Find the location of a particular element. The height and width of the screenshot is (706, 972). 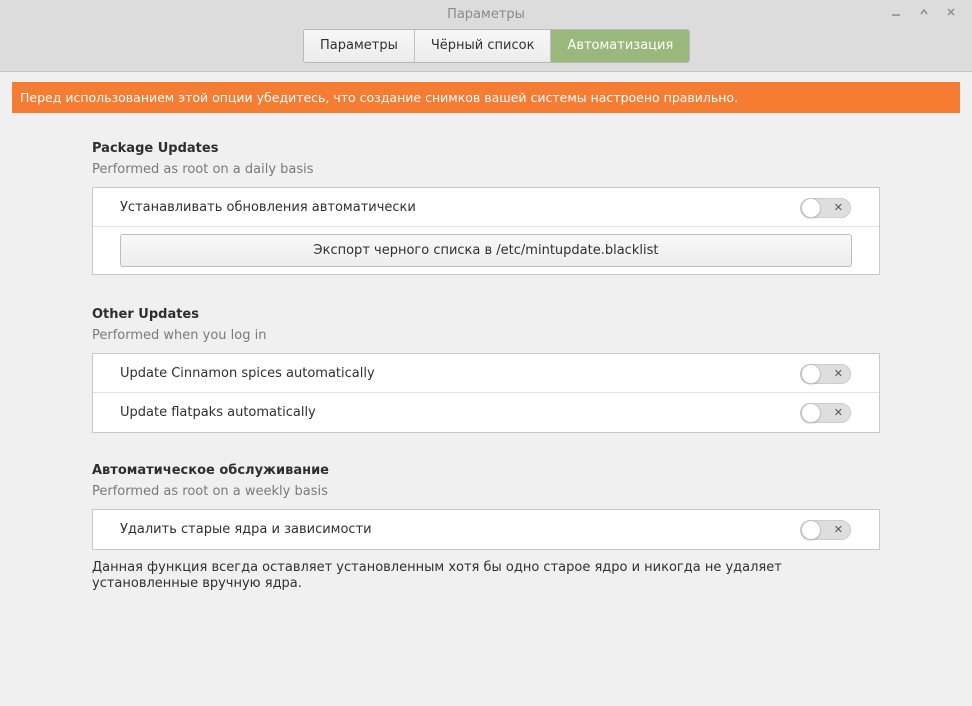

tab-preferences: Параметры is located at coordinates (359, 46).